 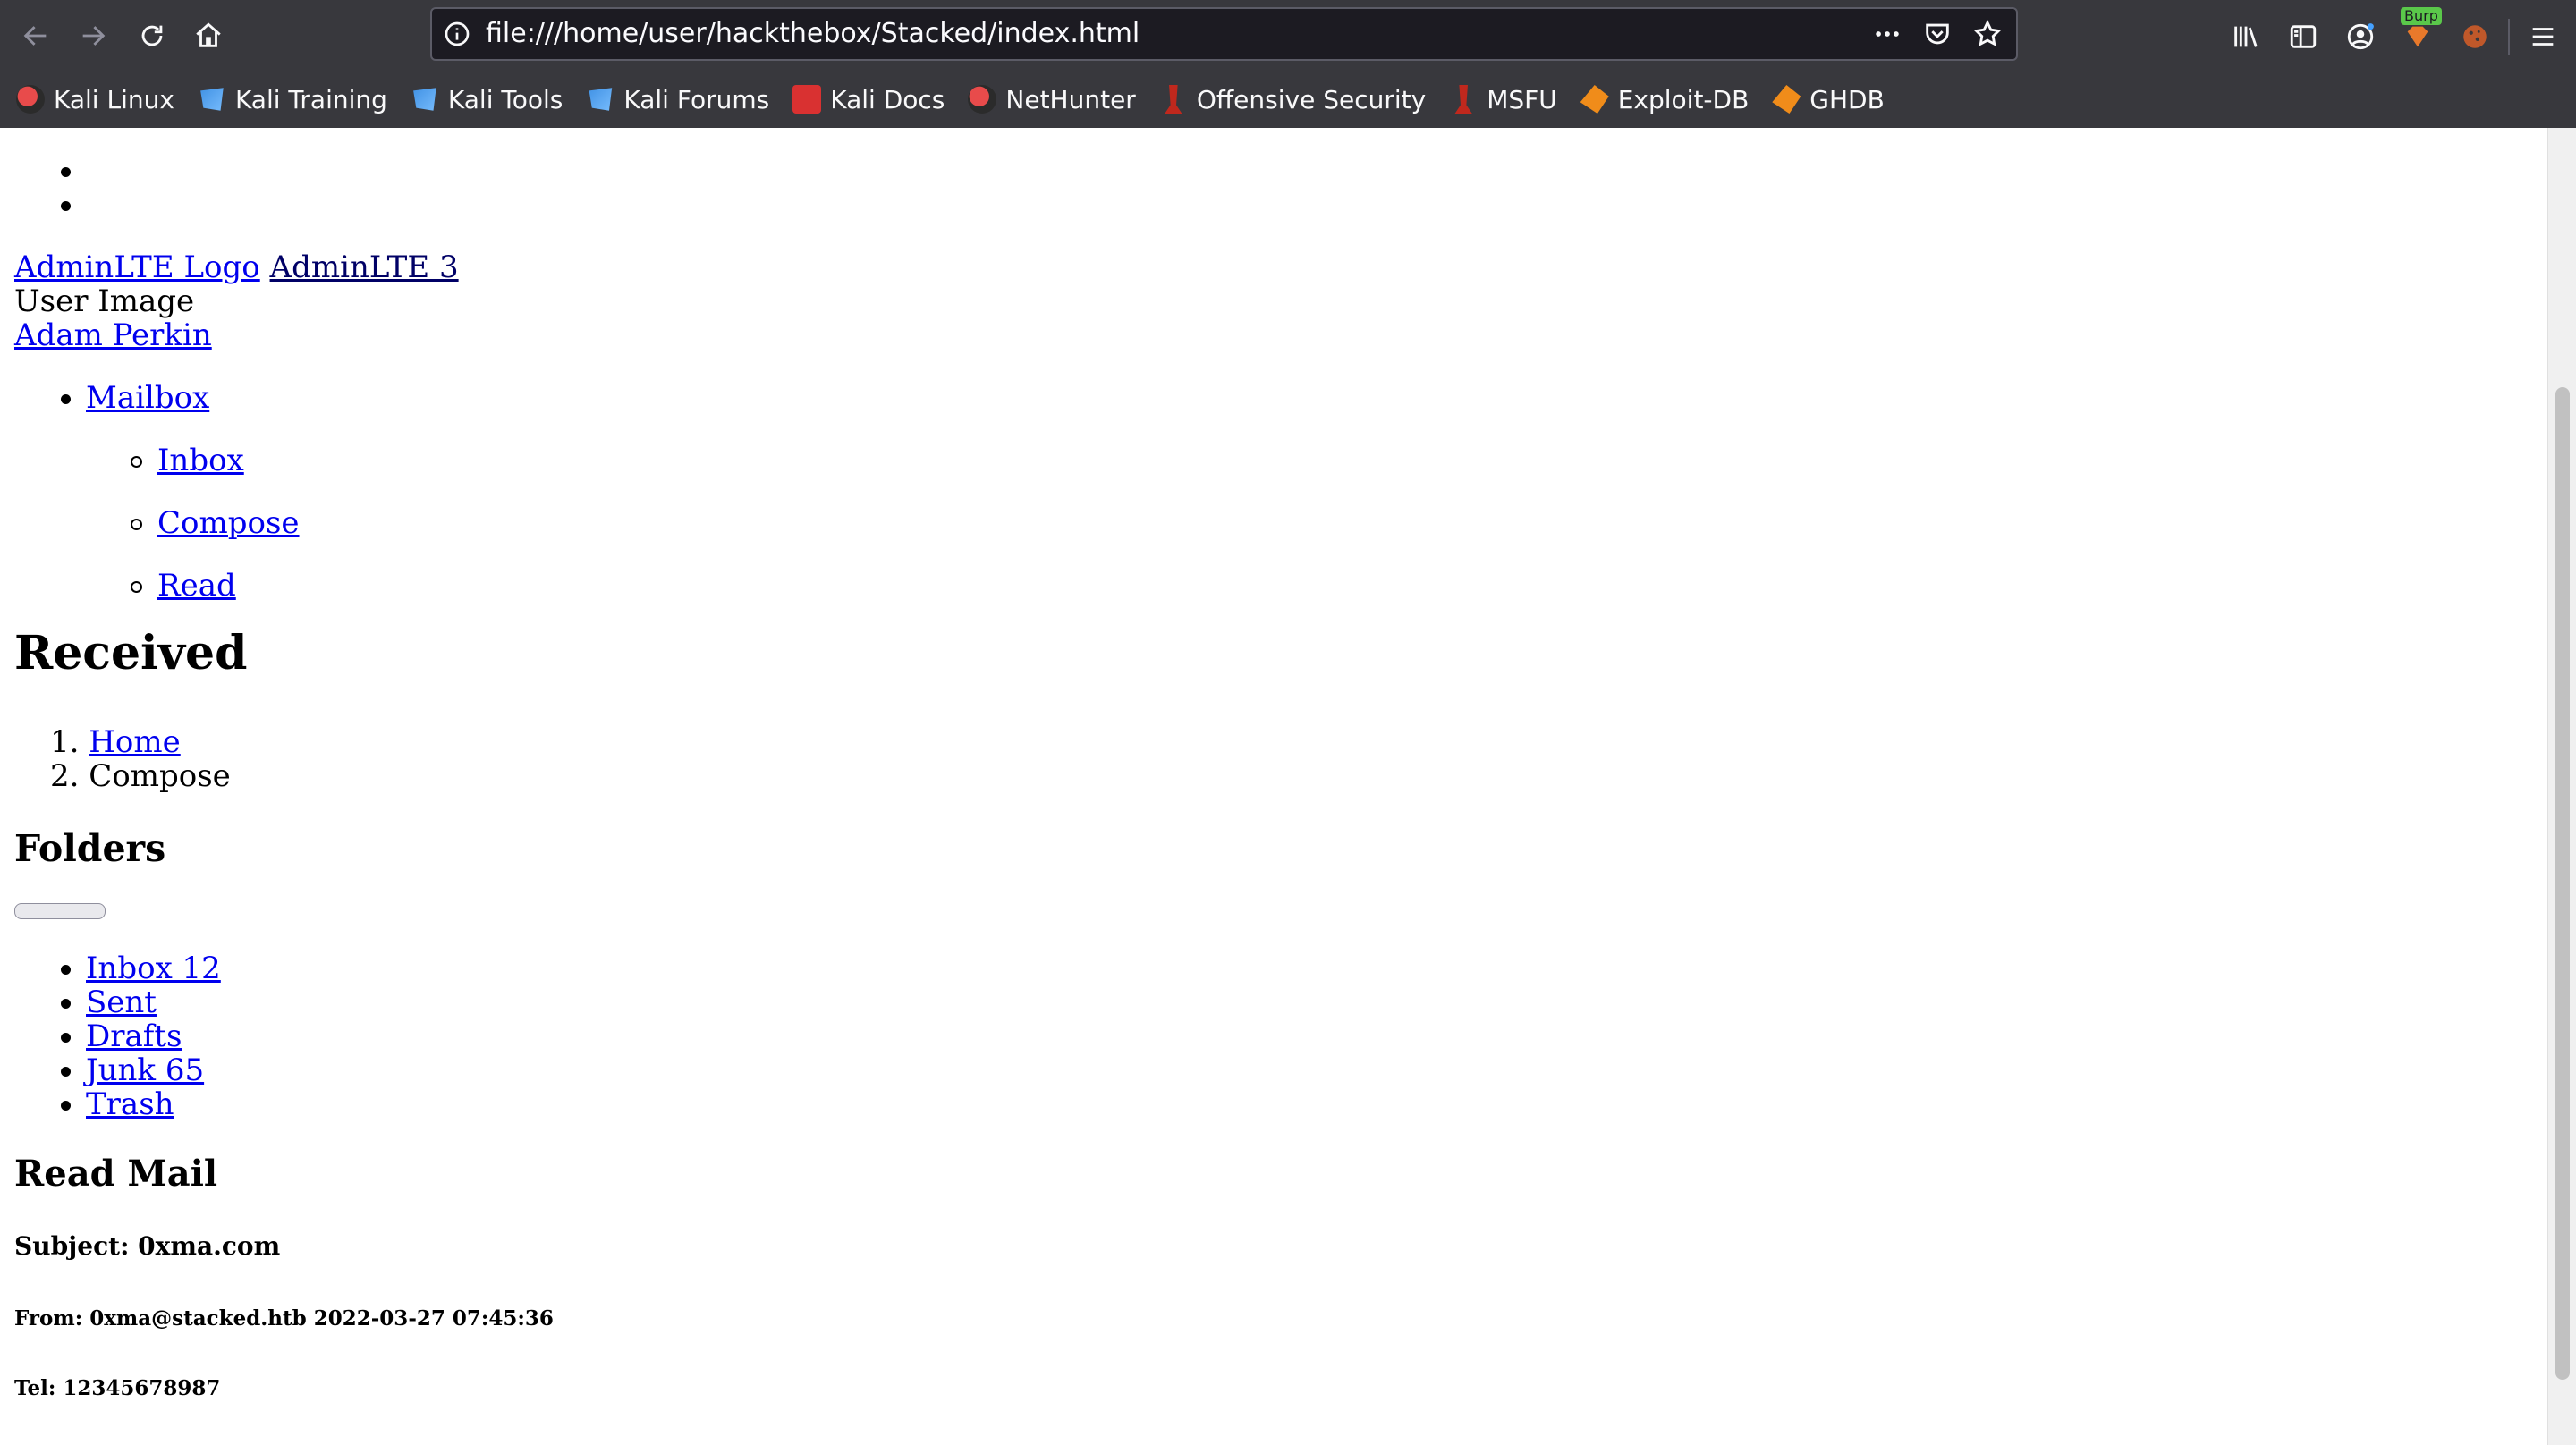 I want to click on more-dots-icon, so click(x=1887, y=34).